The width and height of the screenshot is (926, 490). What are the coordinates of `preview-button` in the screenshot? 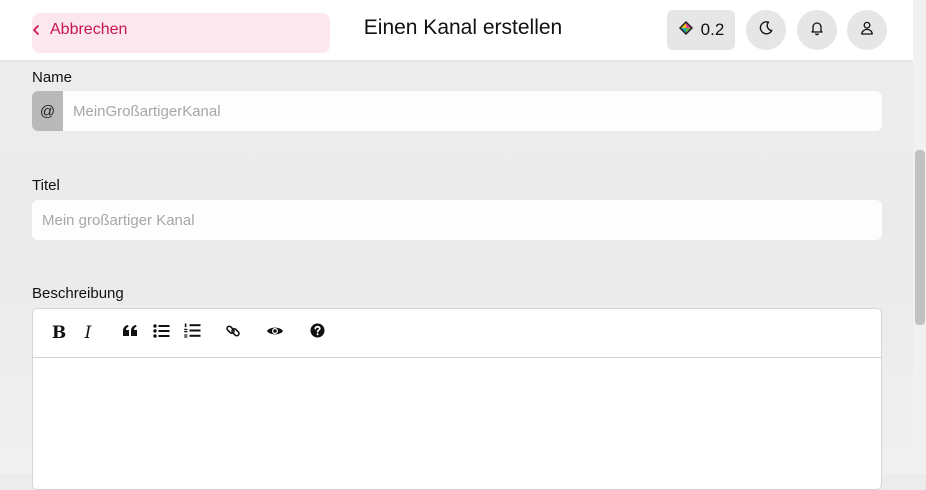 It's located at (275, 333).